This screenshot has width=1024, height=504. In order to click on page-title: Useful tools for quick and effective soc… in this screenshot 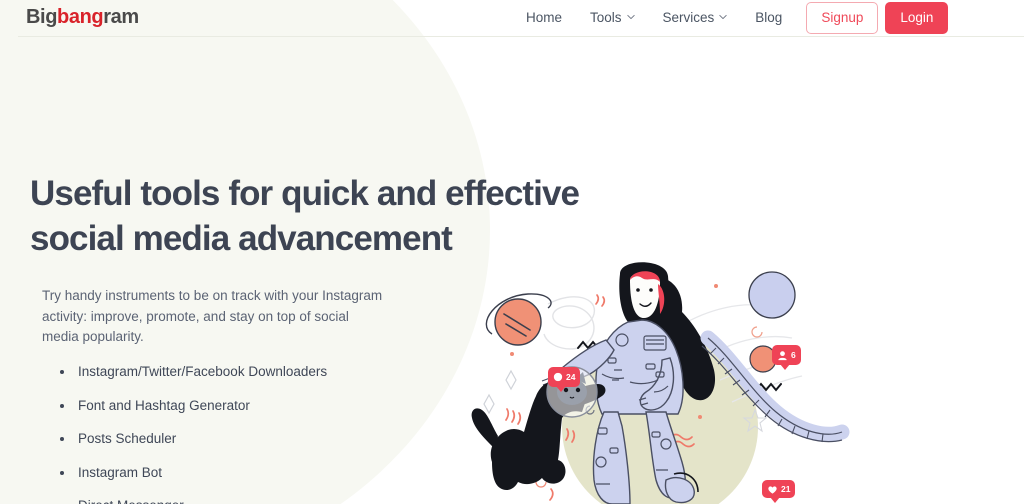, I will do `click(305, 216)`.